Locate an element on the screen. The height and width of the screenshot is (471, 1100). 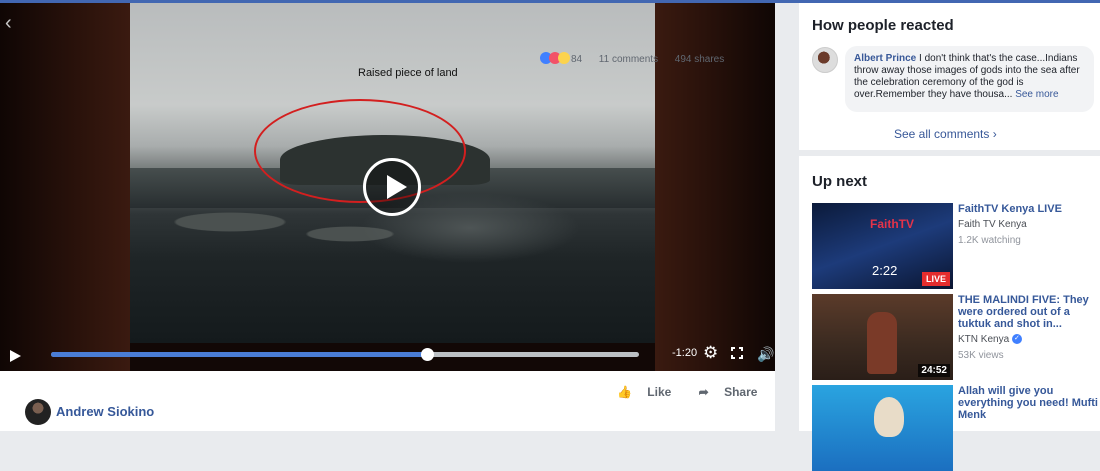
back-chevron-icon: ‹ is located at coordinates (8, 23).